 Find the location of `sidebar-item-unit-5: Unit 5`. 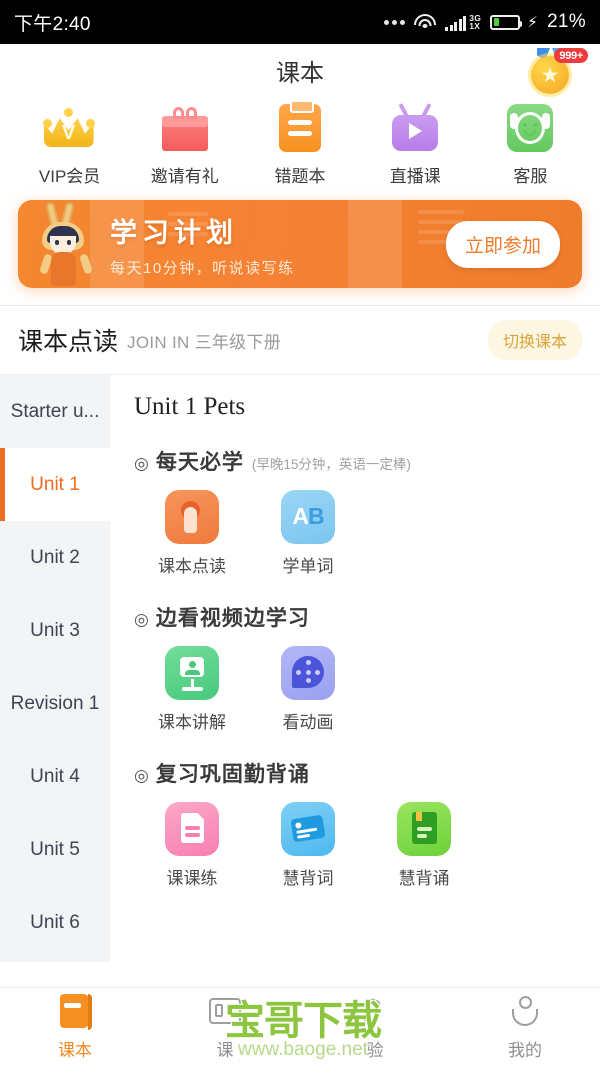

sidebar-item-unit-5: Unit 5 is located at coordinates (55, 849).